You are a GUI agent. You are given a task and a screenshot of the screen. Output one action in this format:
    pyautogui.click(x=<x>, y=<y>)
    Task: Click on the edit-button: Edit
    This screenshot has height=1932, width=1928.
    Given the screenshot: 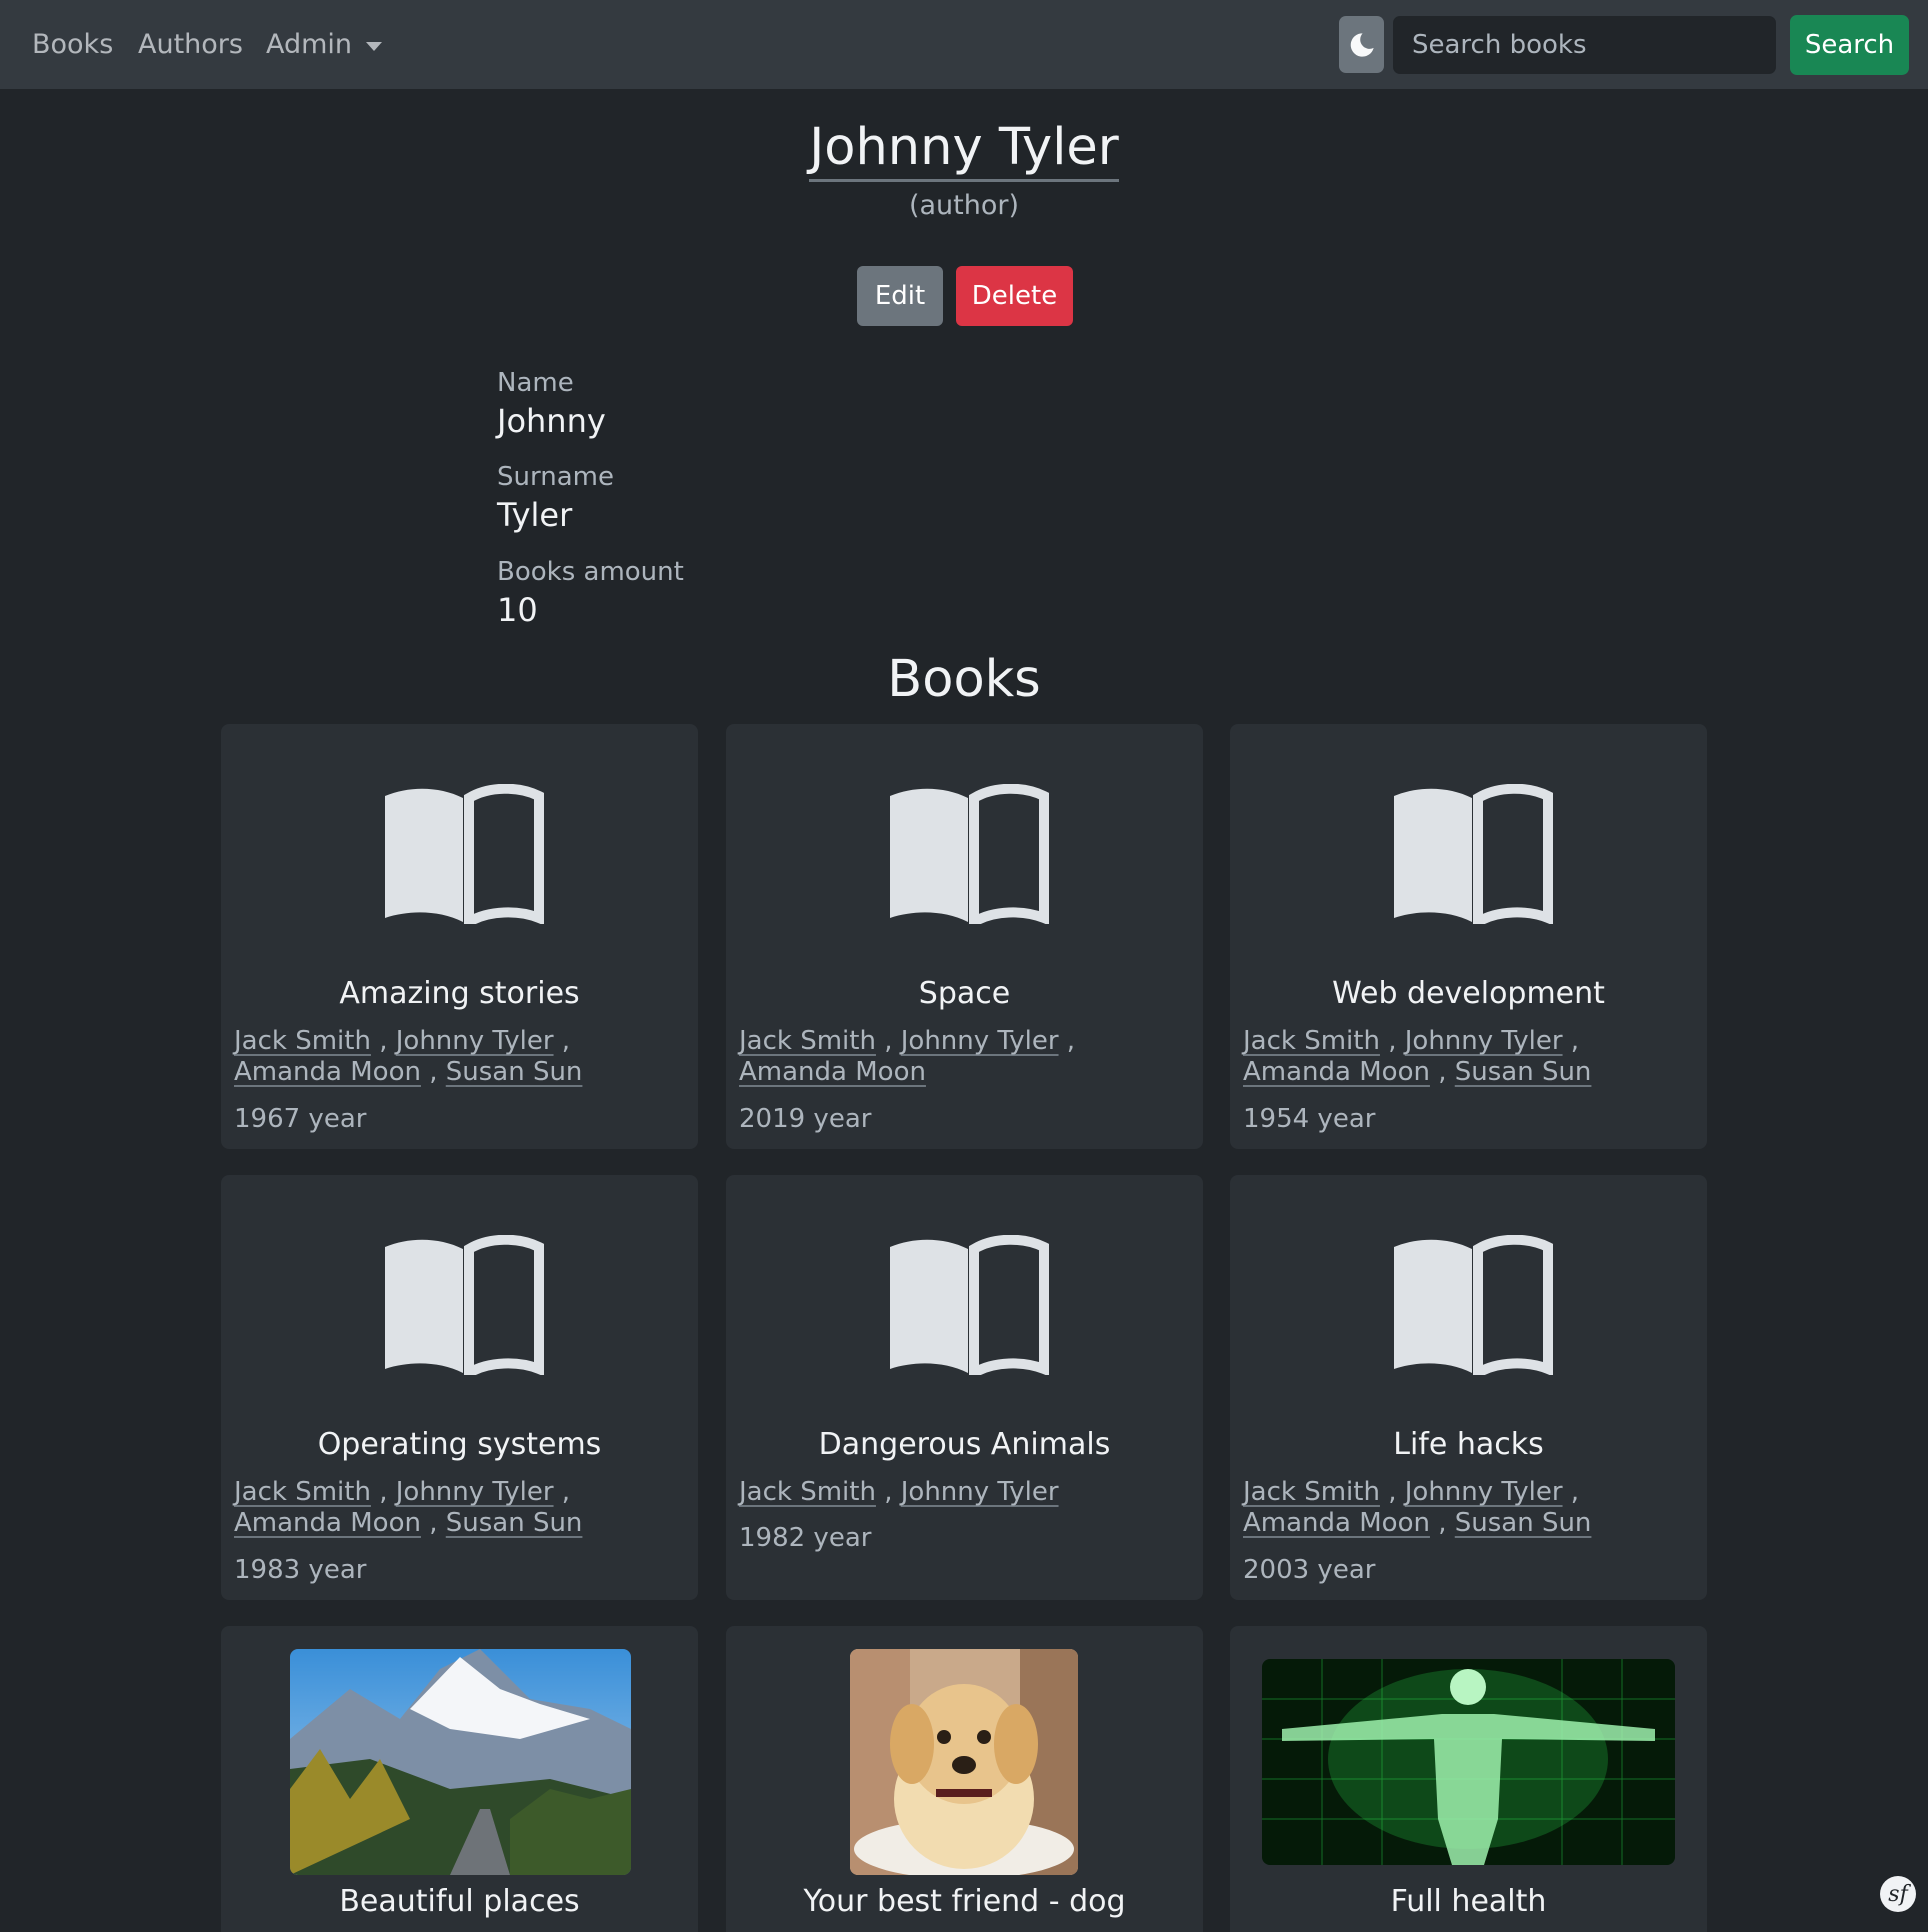 What is the action you would take?
    pyautogui.click(x=900, y=296)
    